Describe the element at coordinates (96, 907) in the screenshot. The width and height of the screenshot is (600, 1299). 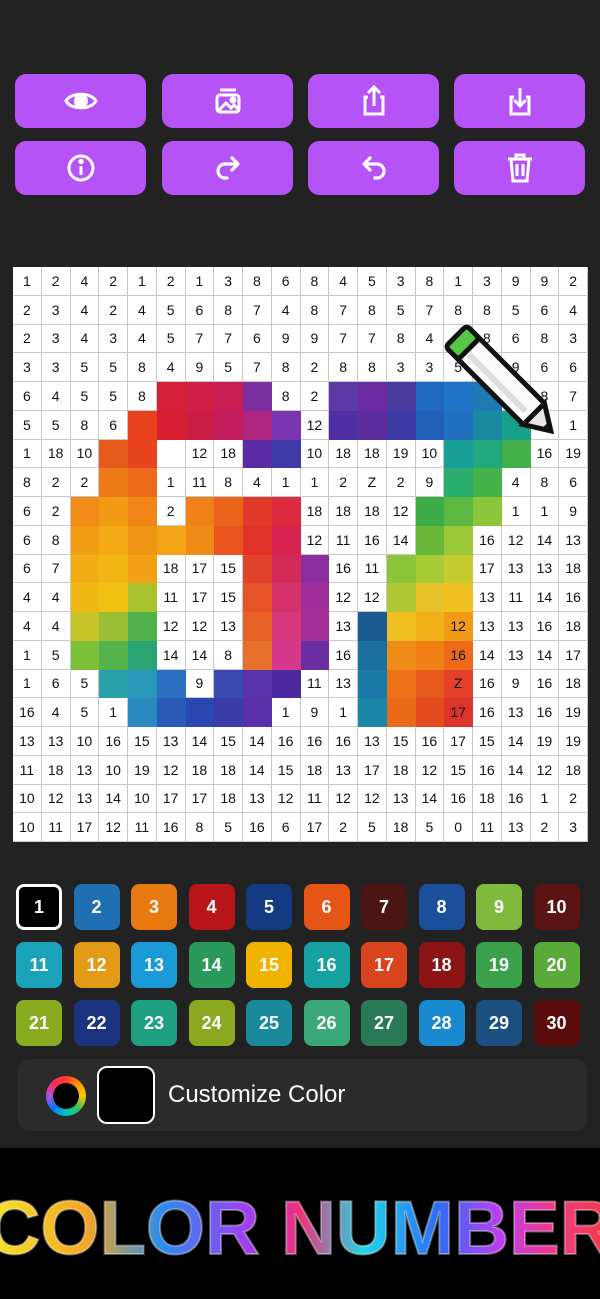
I see `palette-swatch-2: 2` at that location.